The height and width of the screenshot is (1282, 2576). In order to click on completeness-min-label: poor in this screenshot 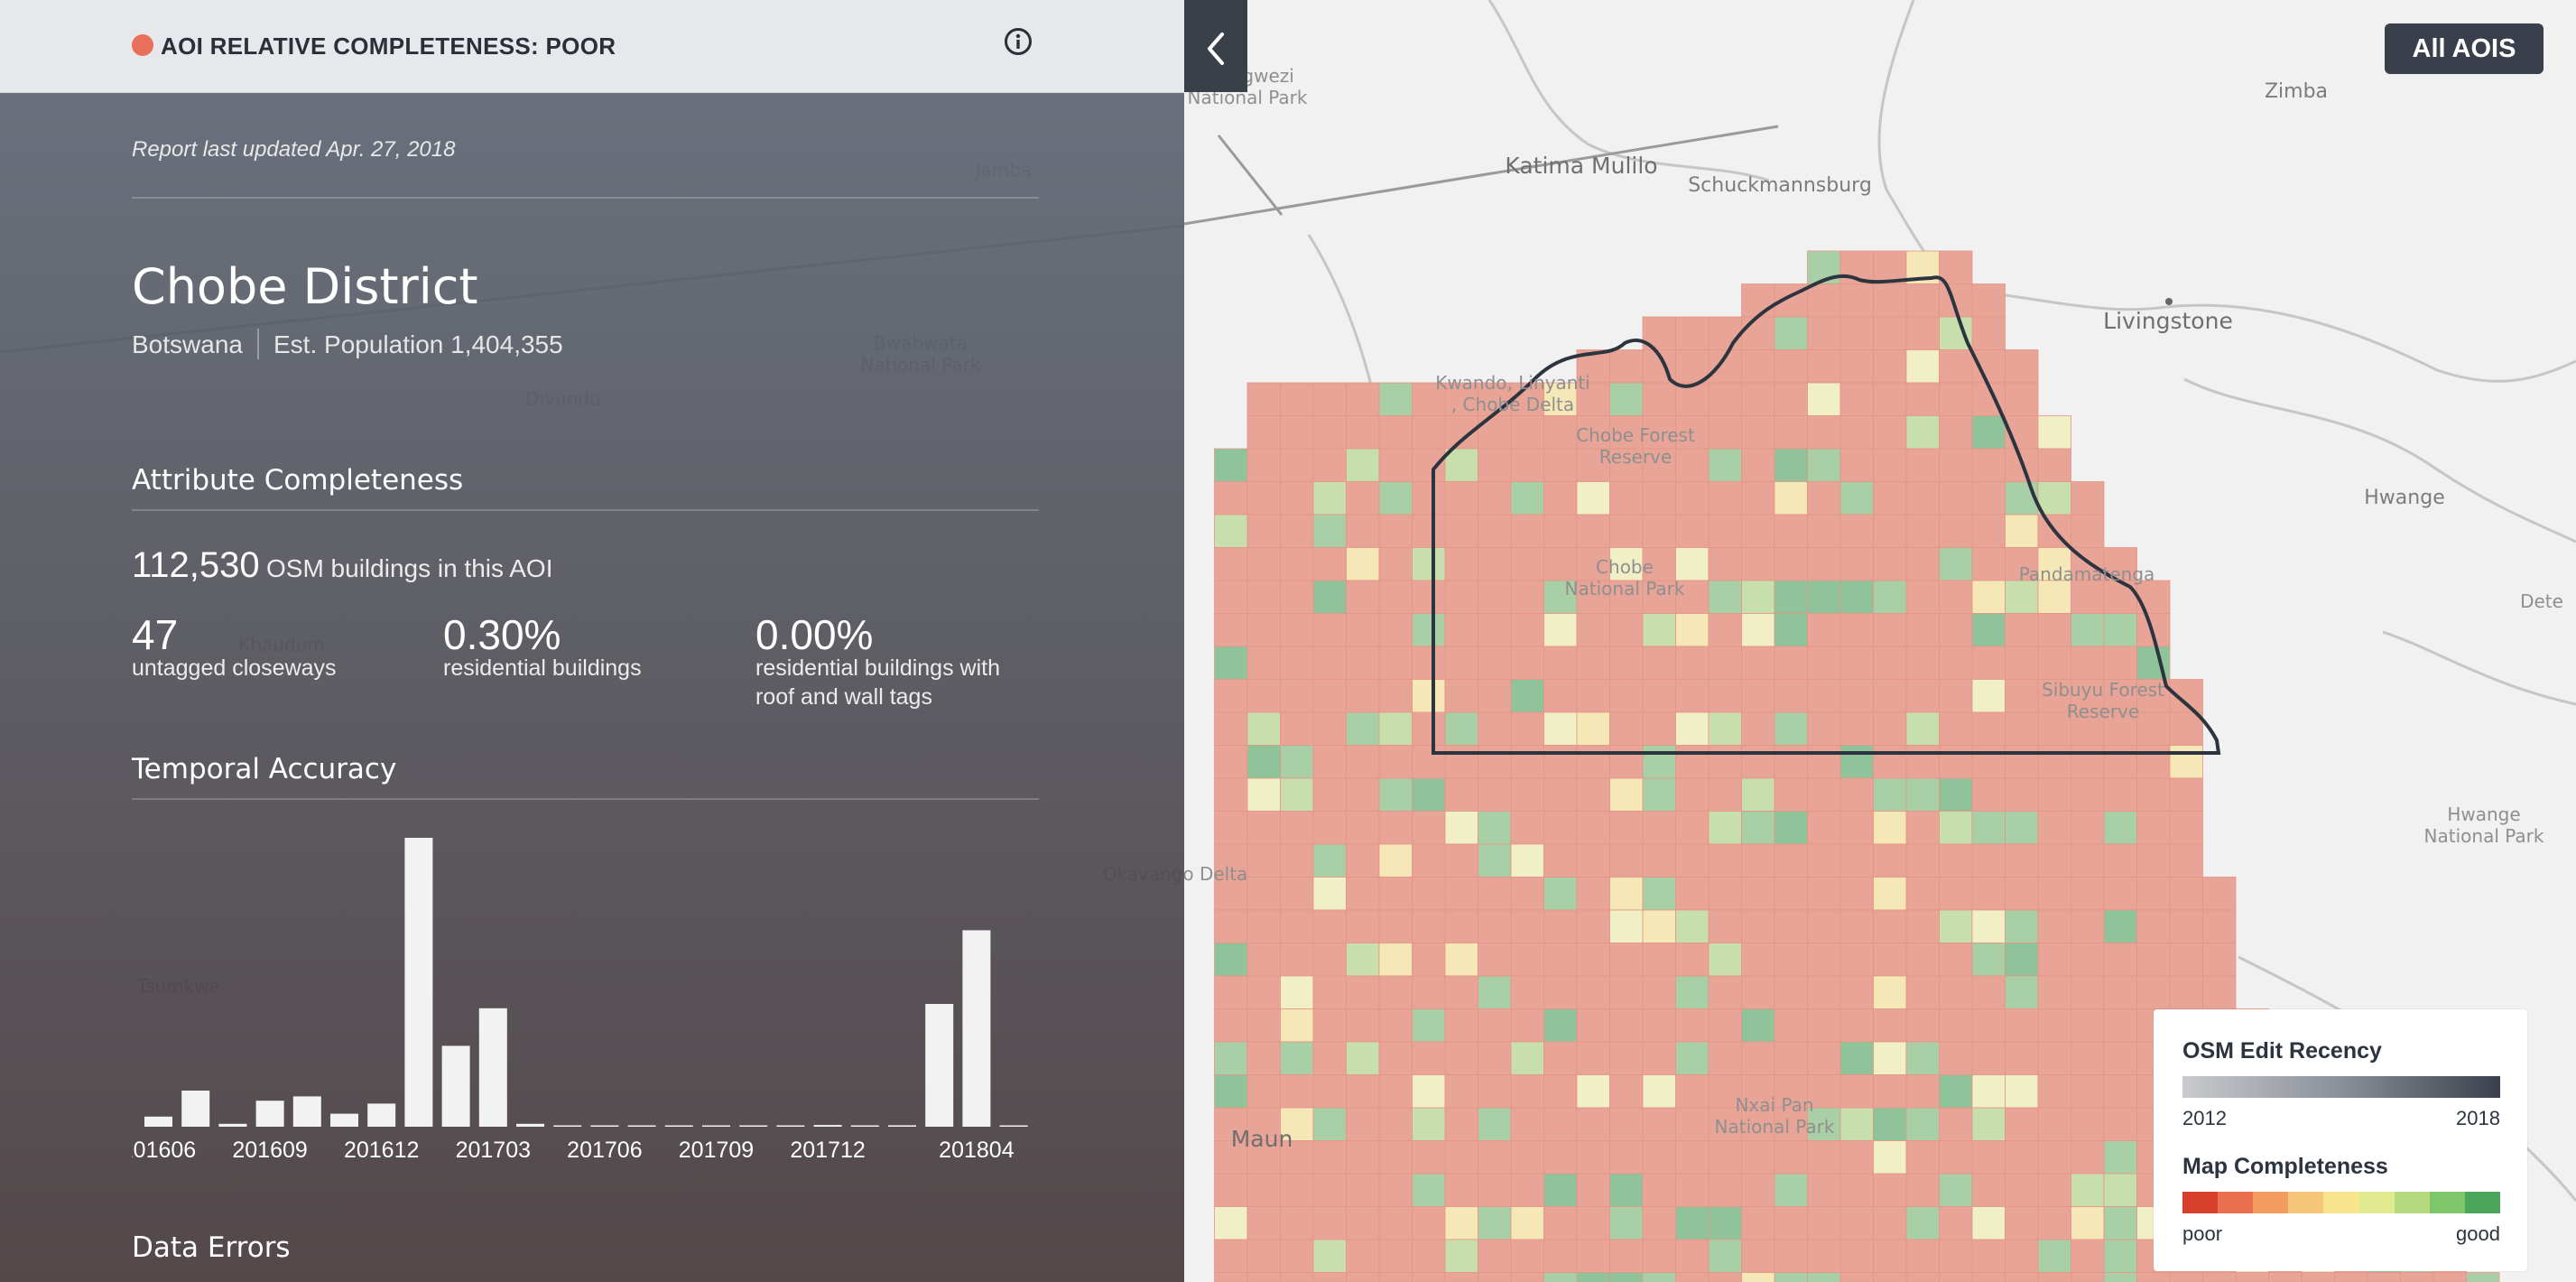, I will do `click(2202, 1233)`.